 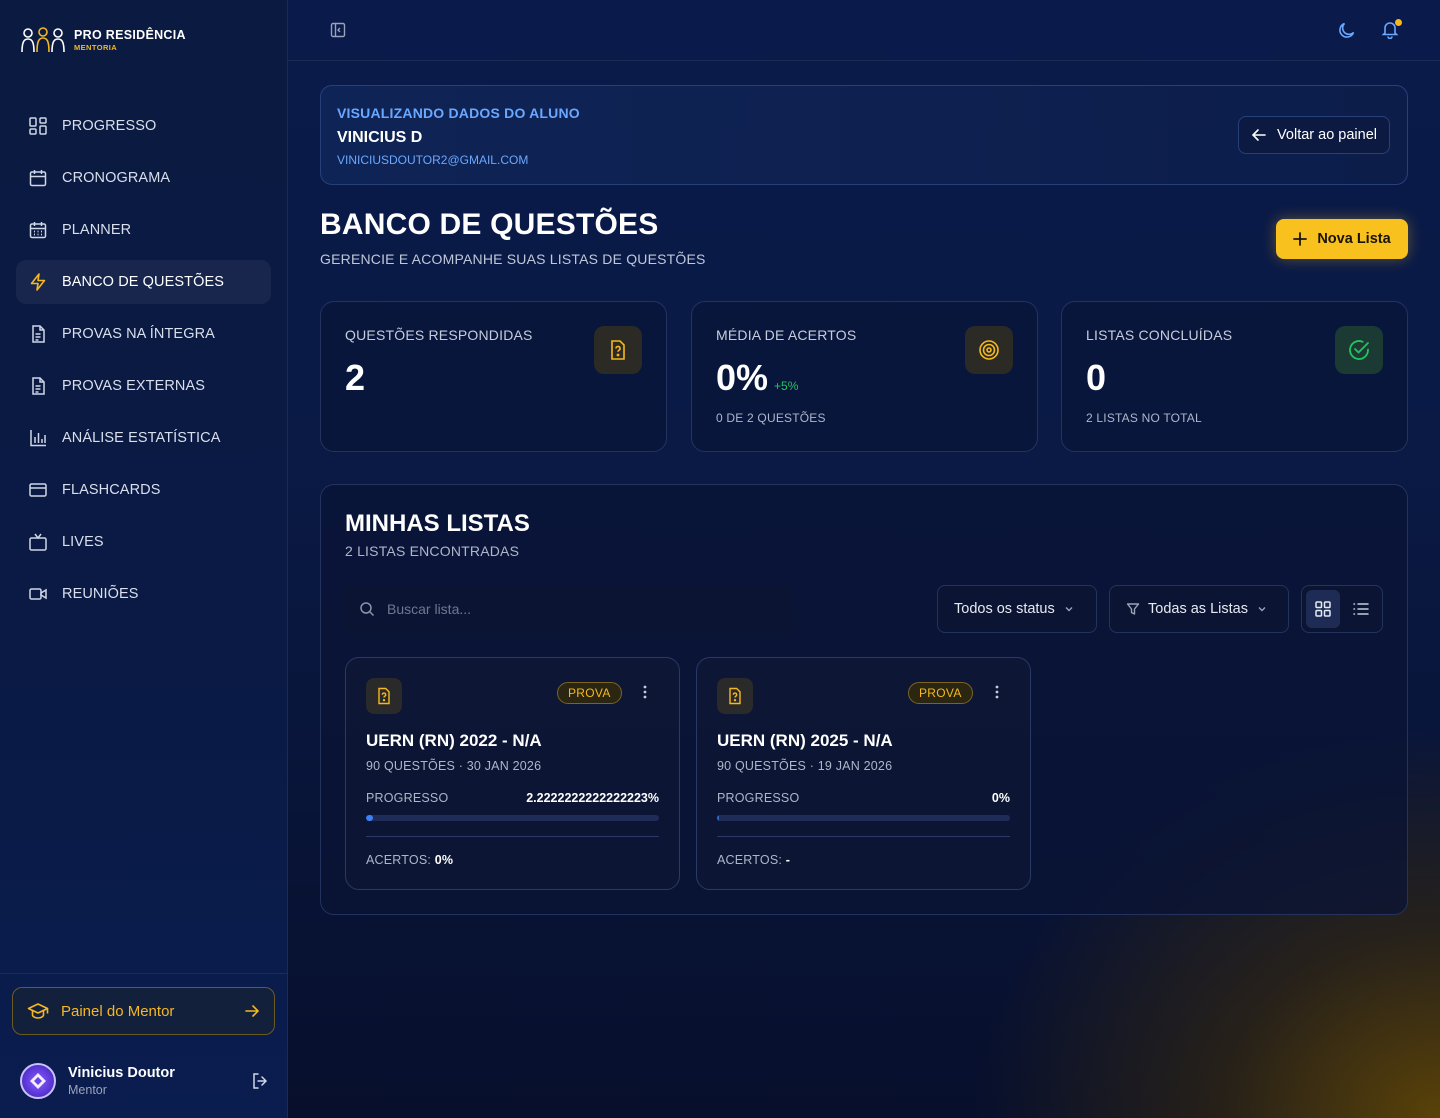 What do you see at coordinates (1199, 609) in the screenshot?
I see `list-filter-select: Todas as Listas` at bounding box center [1199, 609].